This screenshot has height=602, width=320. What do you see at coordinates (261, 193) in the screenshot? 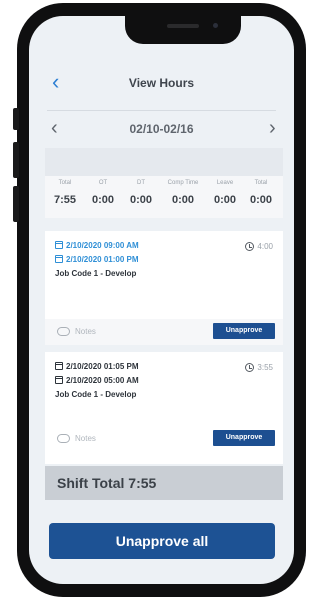
I see `summary-item-grand-total: Total 0:00` at bounding box center [261, 193].